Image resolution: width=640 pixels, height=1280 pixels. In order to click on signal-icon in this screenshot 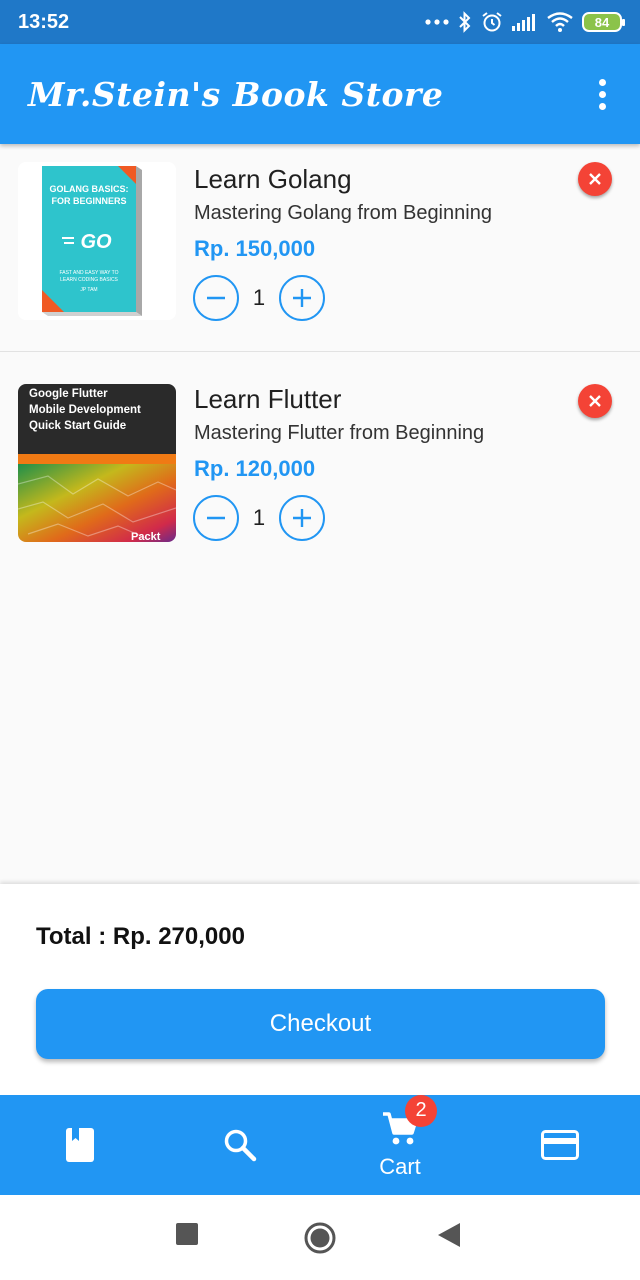, I will do `click(523, 22)`.